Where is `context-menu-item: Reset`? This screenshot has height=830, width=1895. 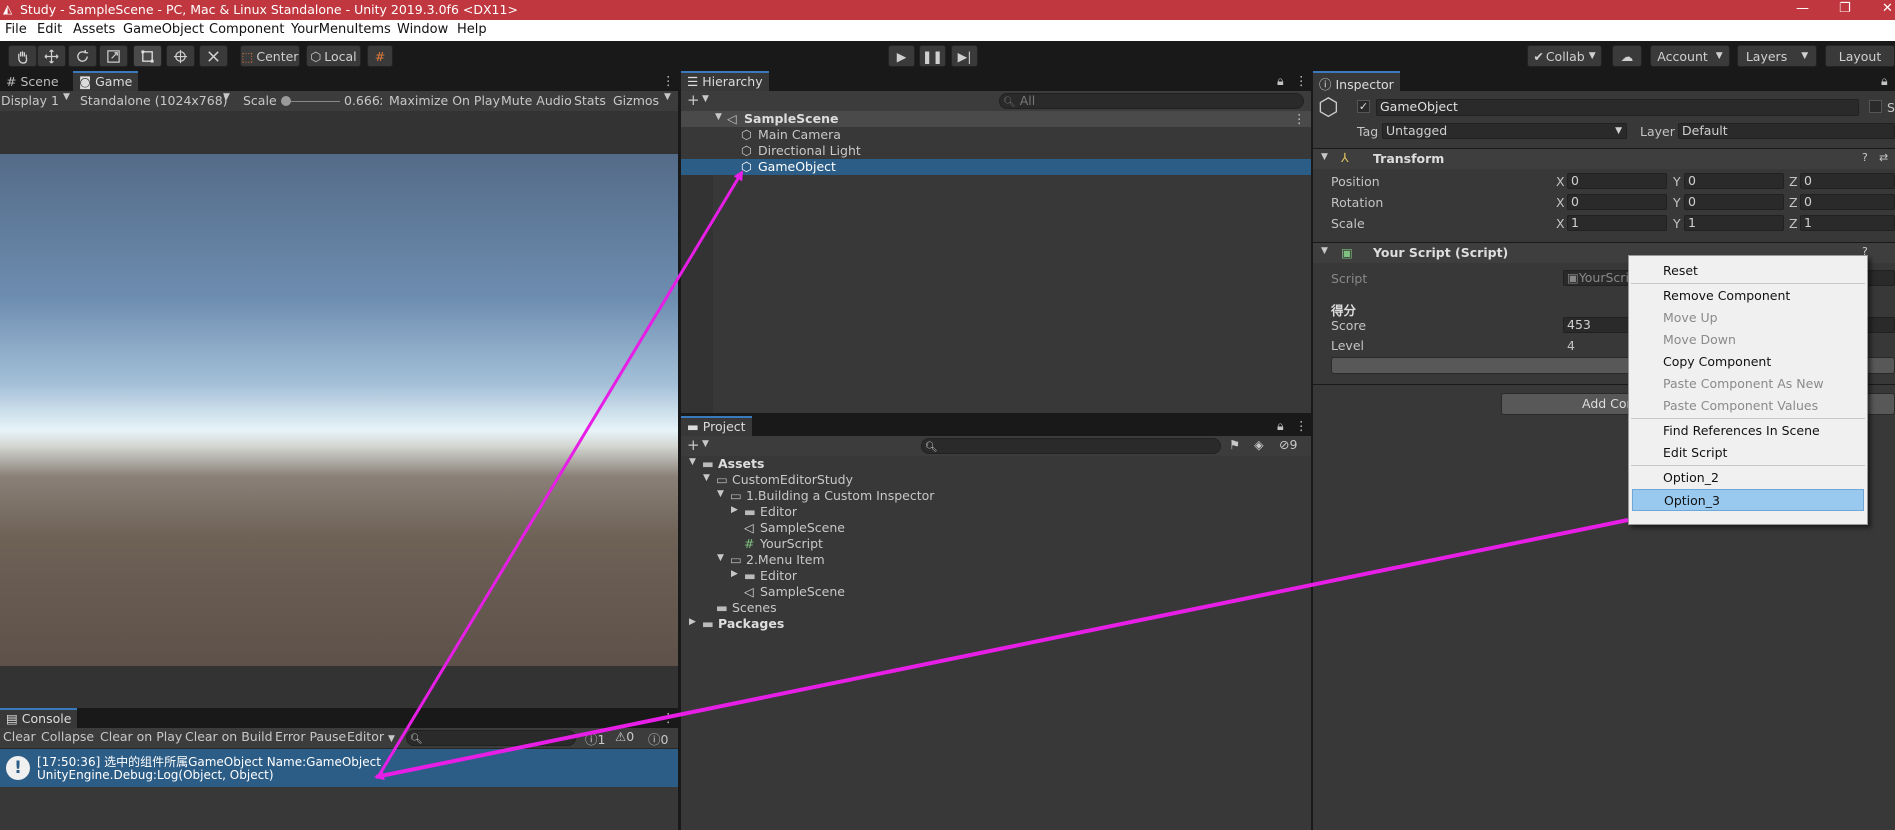
context-menu-item: Reset is located at coordinates (1748, 271).